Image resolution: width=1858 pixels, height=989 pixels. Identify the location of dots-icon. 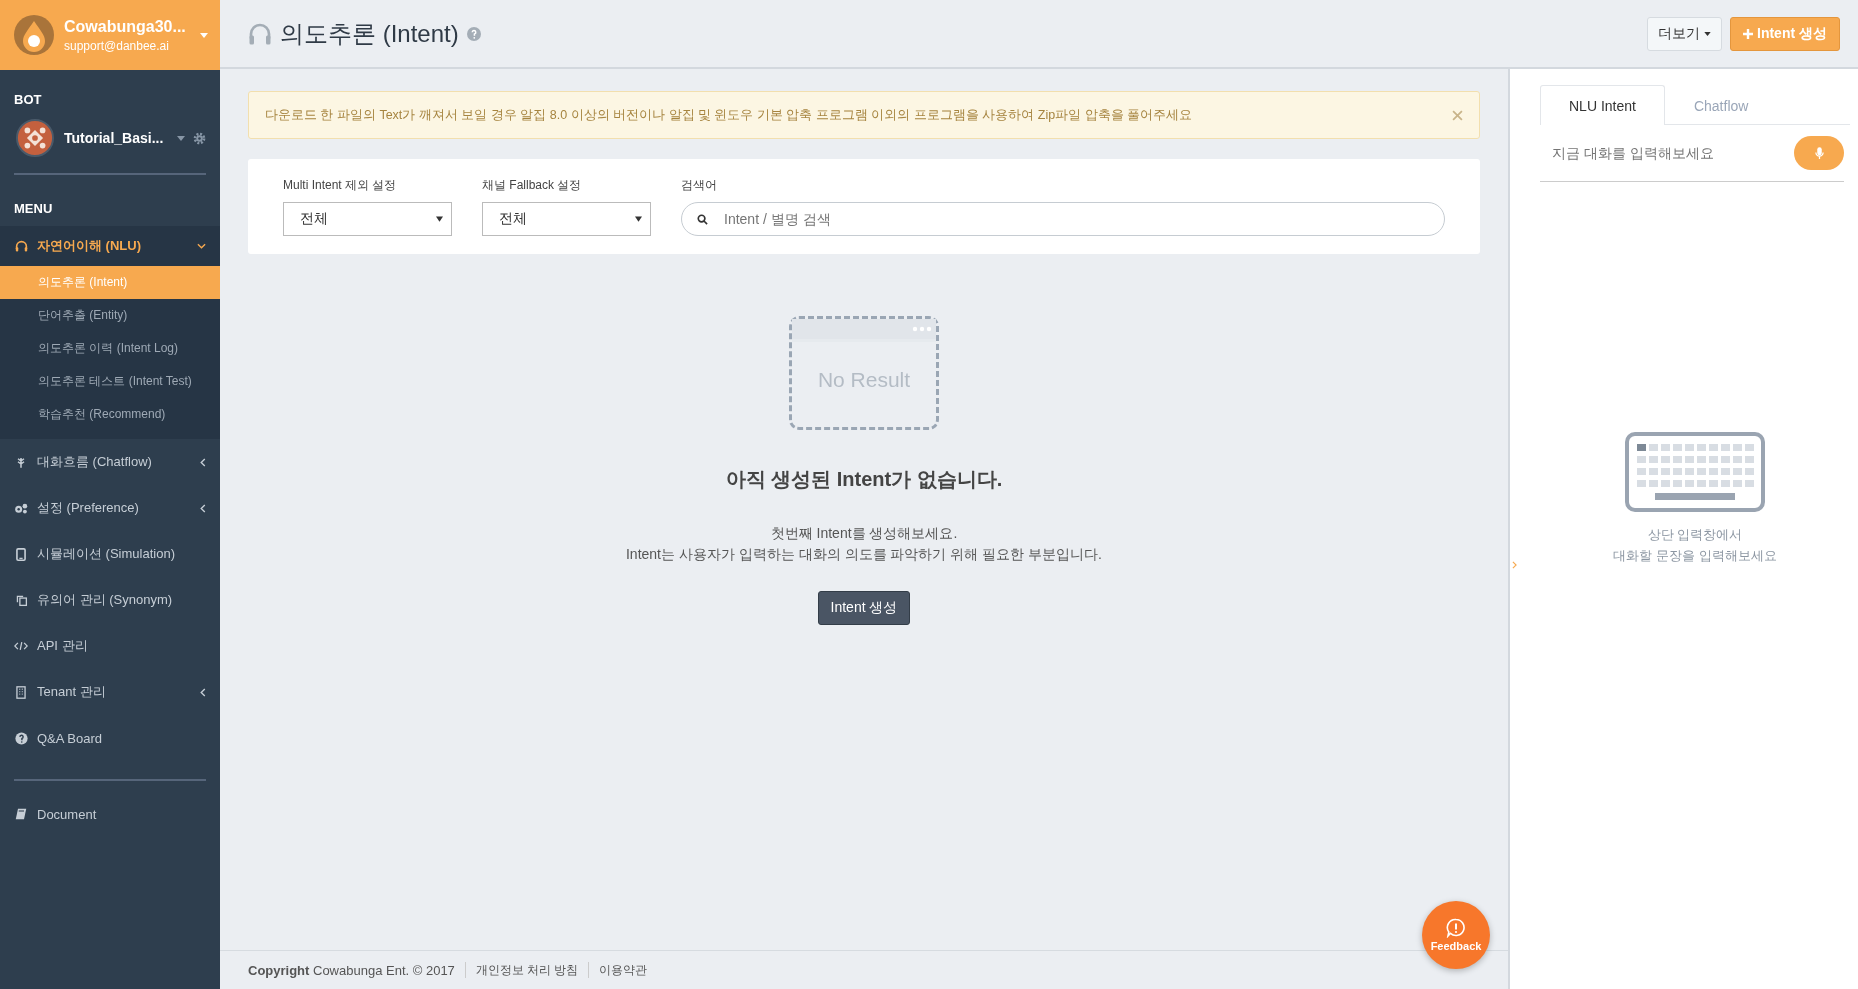
(922, 329).